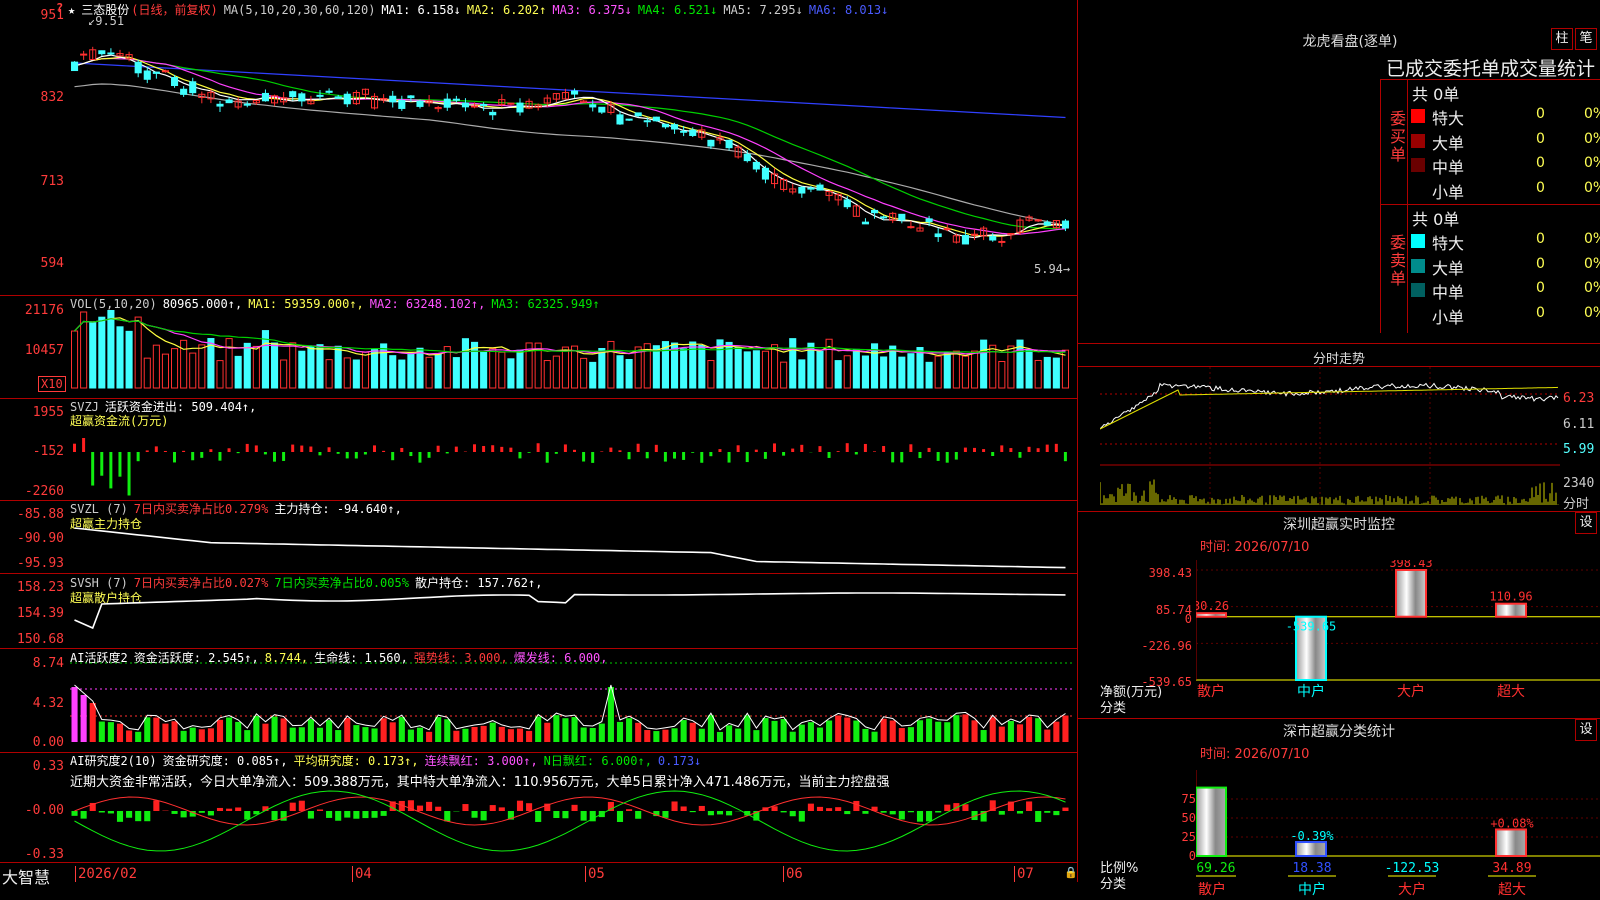 This screenshot has height=900, width=1600. Describe the element at coordinates (71, 10) in the screenshot. I see `star-icon: ★` at that location.